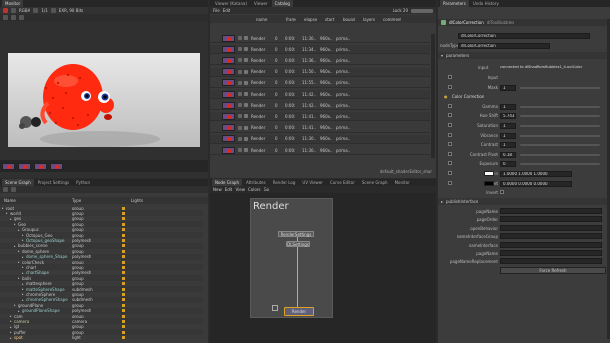 The height and width of the screenshot is (343, 610). What do you see at coordinates (369, 19) in the screenshot?
I see `col-layers: layers` at bounding box center [369, 19].